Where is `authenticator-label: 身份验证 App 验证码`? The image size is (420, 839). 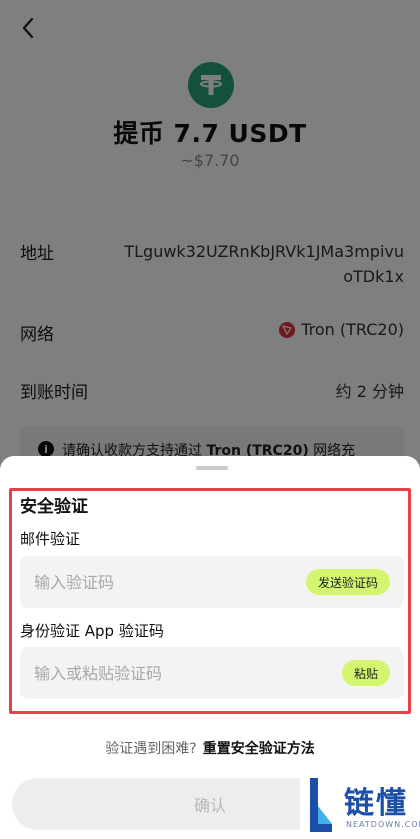 authenticator-label: 身份验证 App 验证码 is located at coordinates (92, 631).